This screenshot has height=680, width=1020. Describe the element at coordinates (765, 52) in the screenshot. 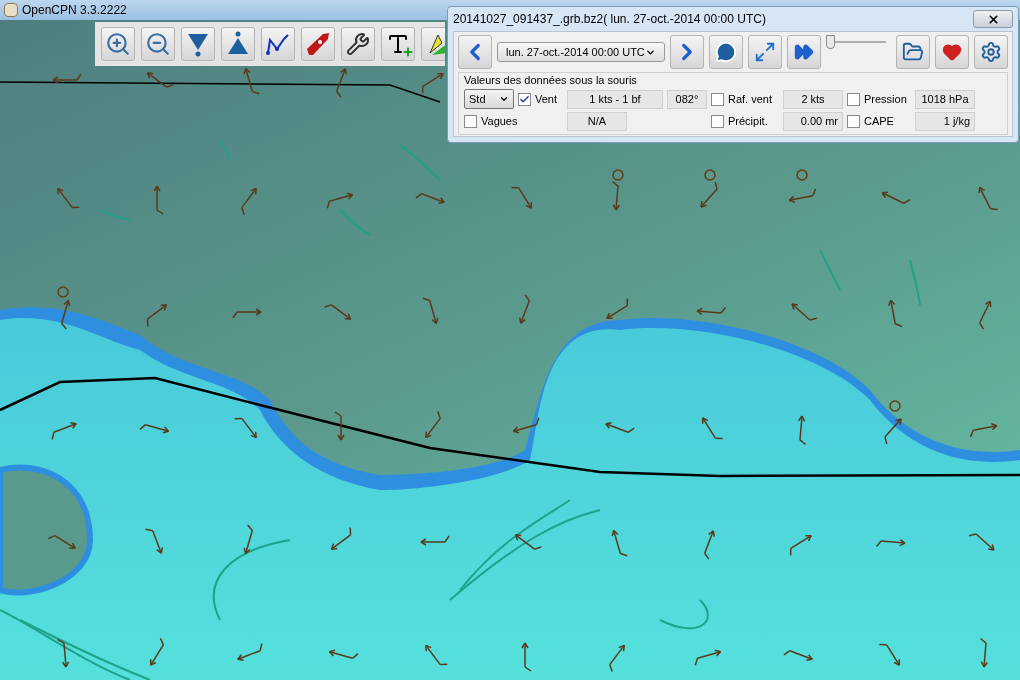

I see `expand-icon` at that location.